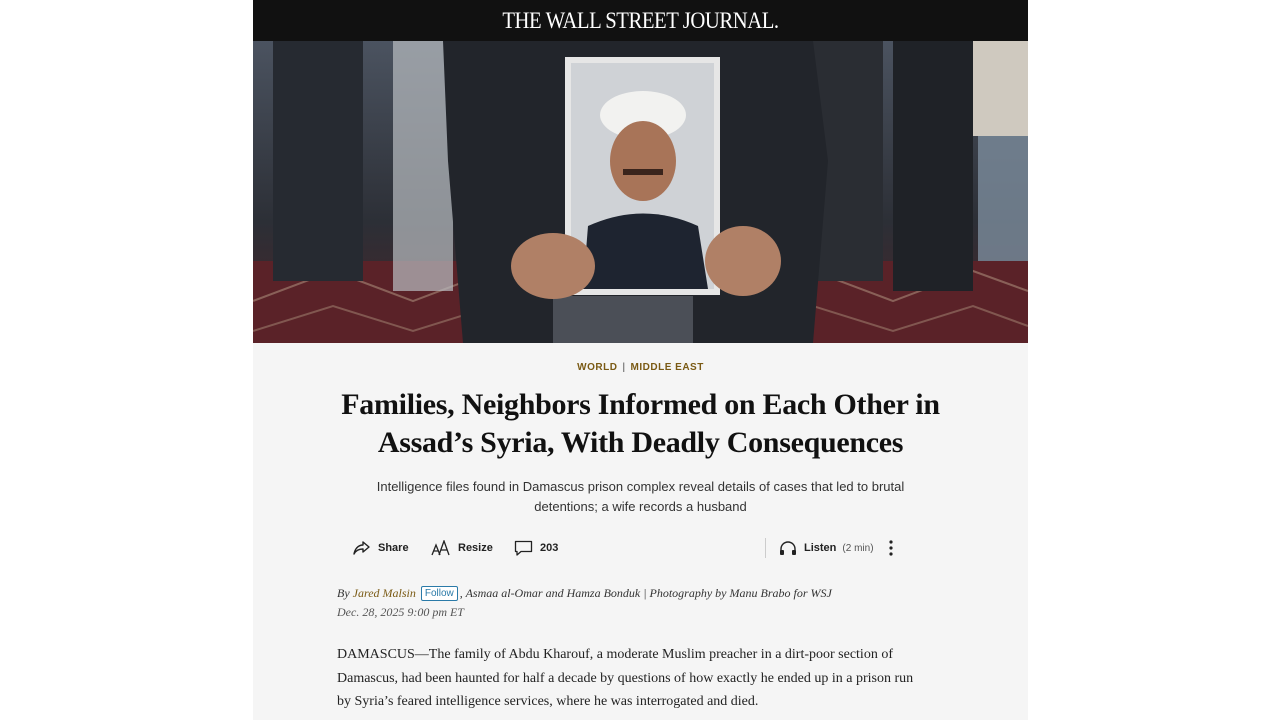  I want to click on resize-text-icon, so click(440, 548).